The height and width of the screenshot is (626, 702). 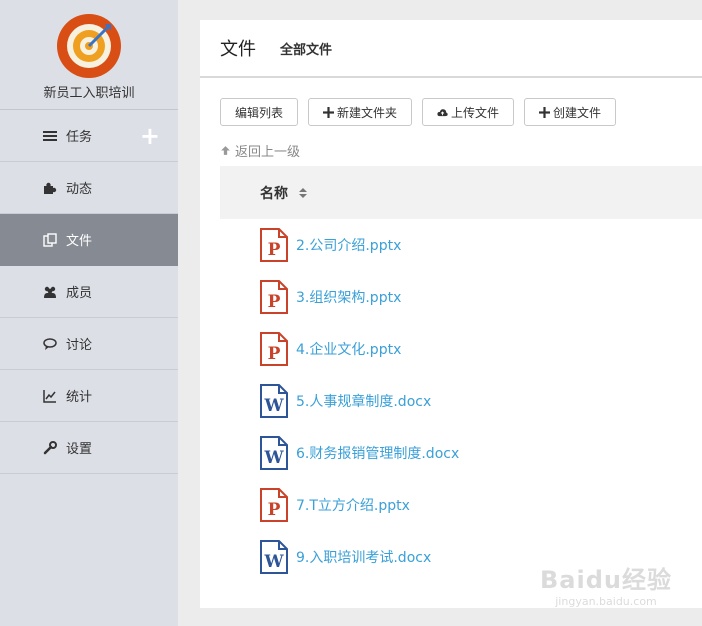 I want to click on edit-list-label: 编辑列表, so click(x=259, y=112).